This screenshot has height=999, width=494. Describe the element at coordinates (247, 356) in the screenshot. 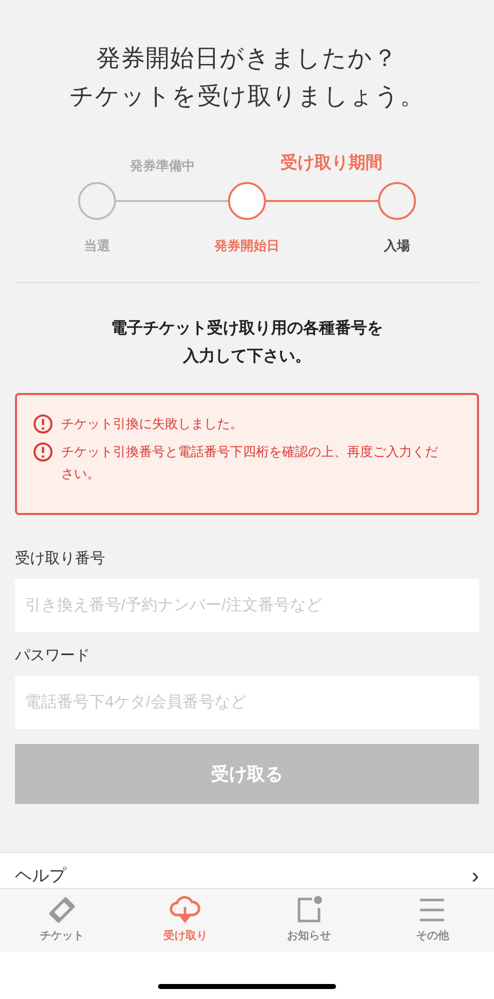

I see `instruction-text: 入力して下さい。` at that location.